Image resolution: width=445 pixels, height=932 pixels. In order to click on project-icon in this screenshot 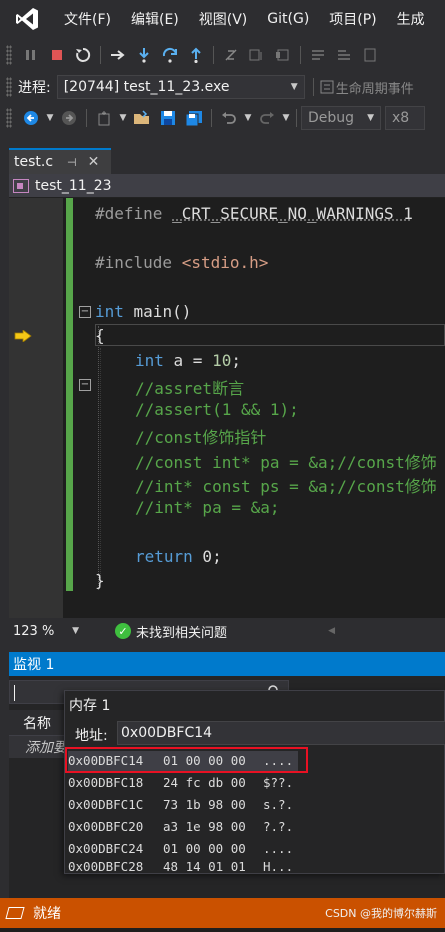, I will do `click(21, 186)`.